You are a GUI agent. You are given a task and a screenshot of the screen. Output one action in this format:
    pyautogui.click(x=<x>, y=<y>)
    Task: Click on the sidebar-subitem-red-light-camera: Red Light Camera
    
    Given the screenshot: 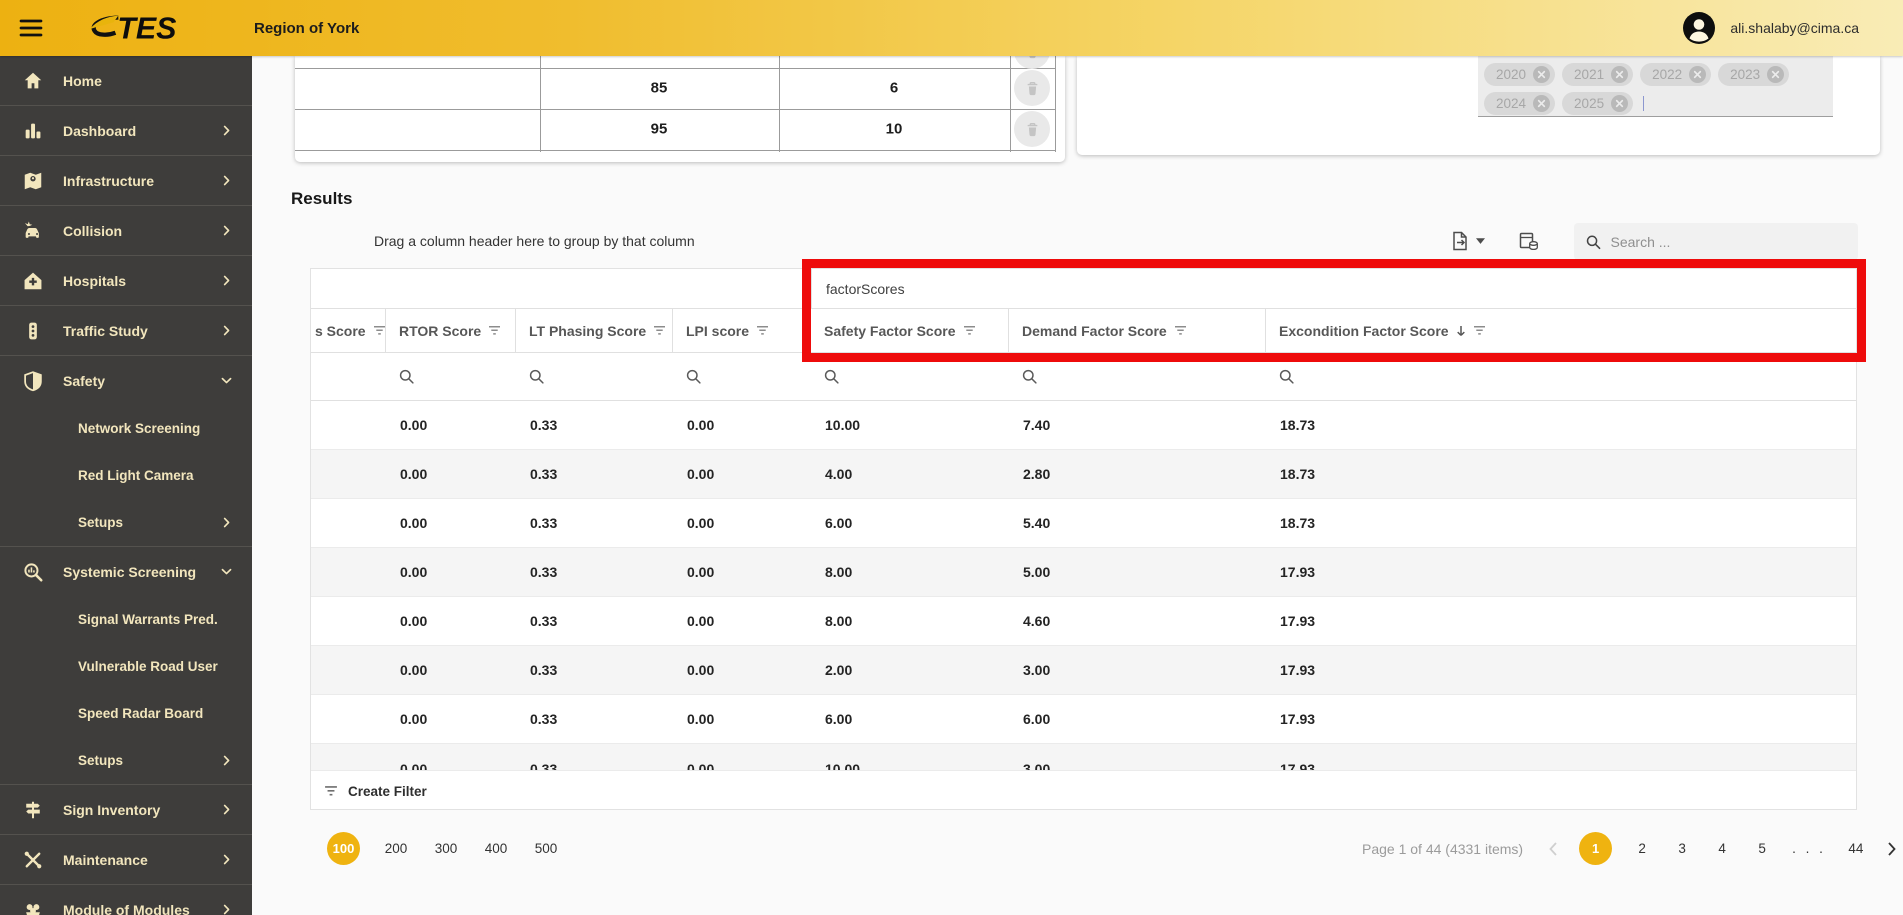 What is the action you would take?
    pyautogui.click(x=126, y=475)
    